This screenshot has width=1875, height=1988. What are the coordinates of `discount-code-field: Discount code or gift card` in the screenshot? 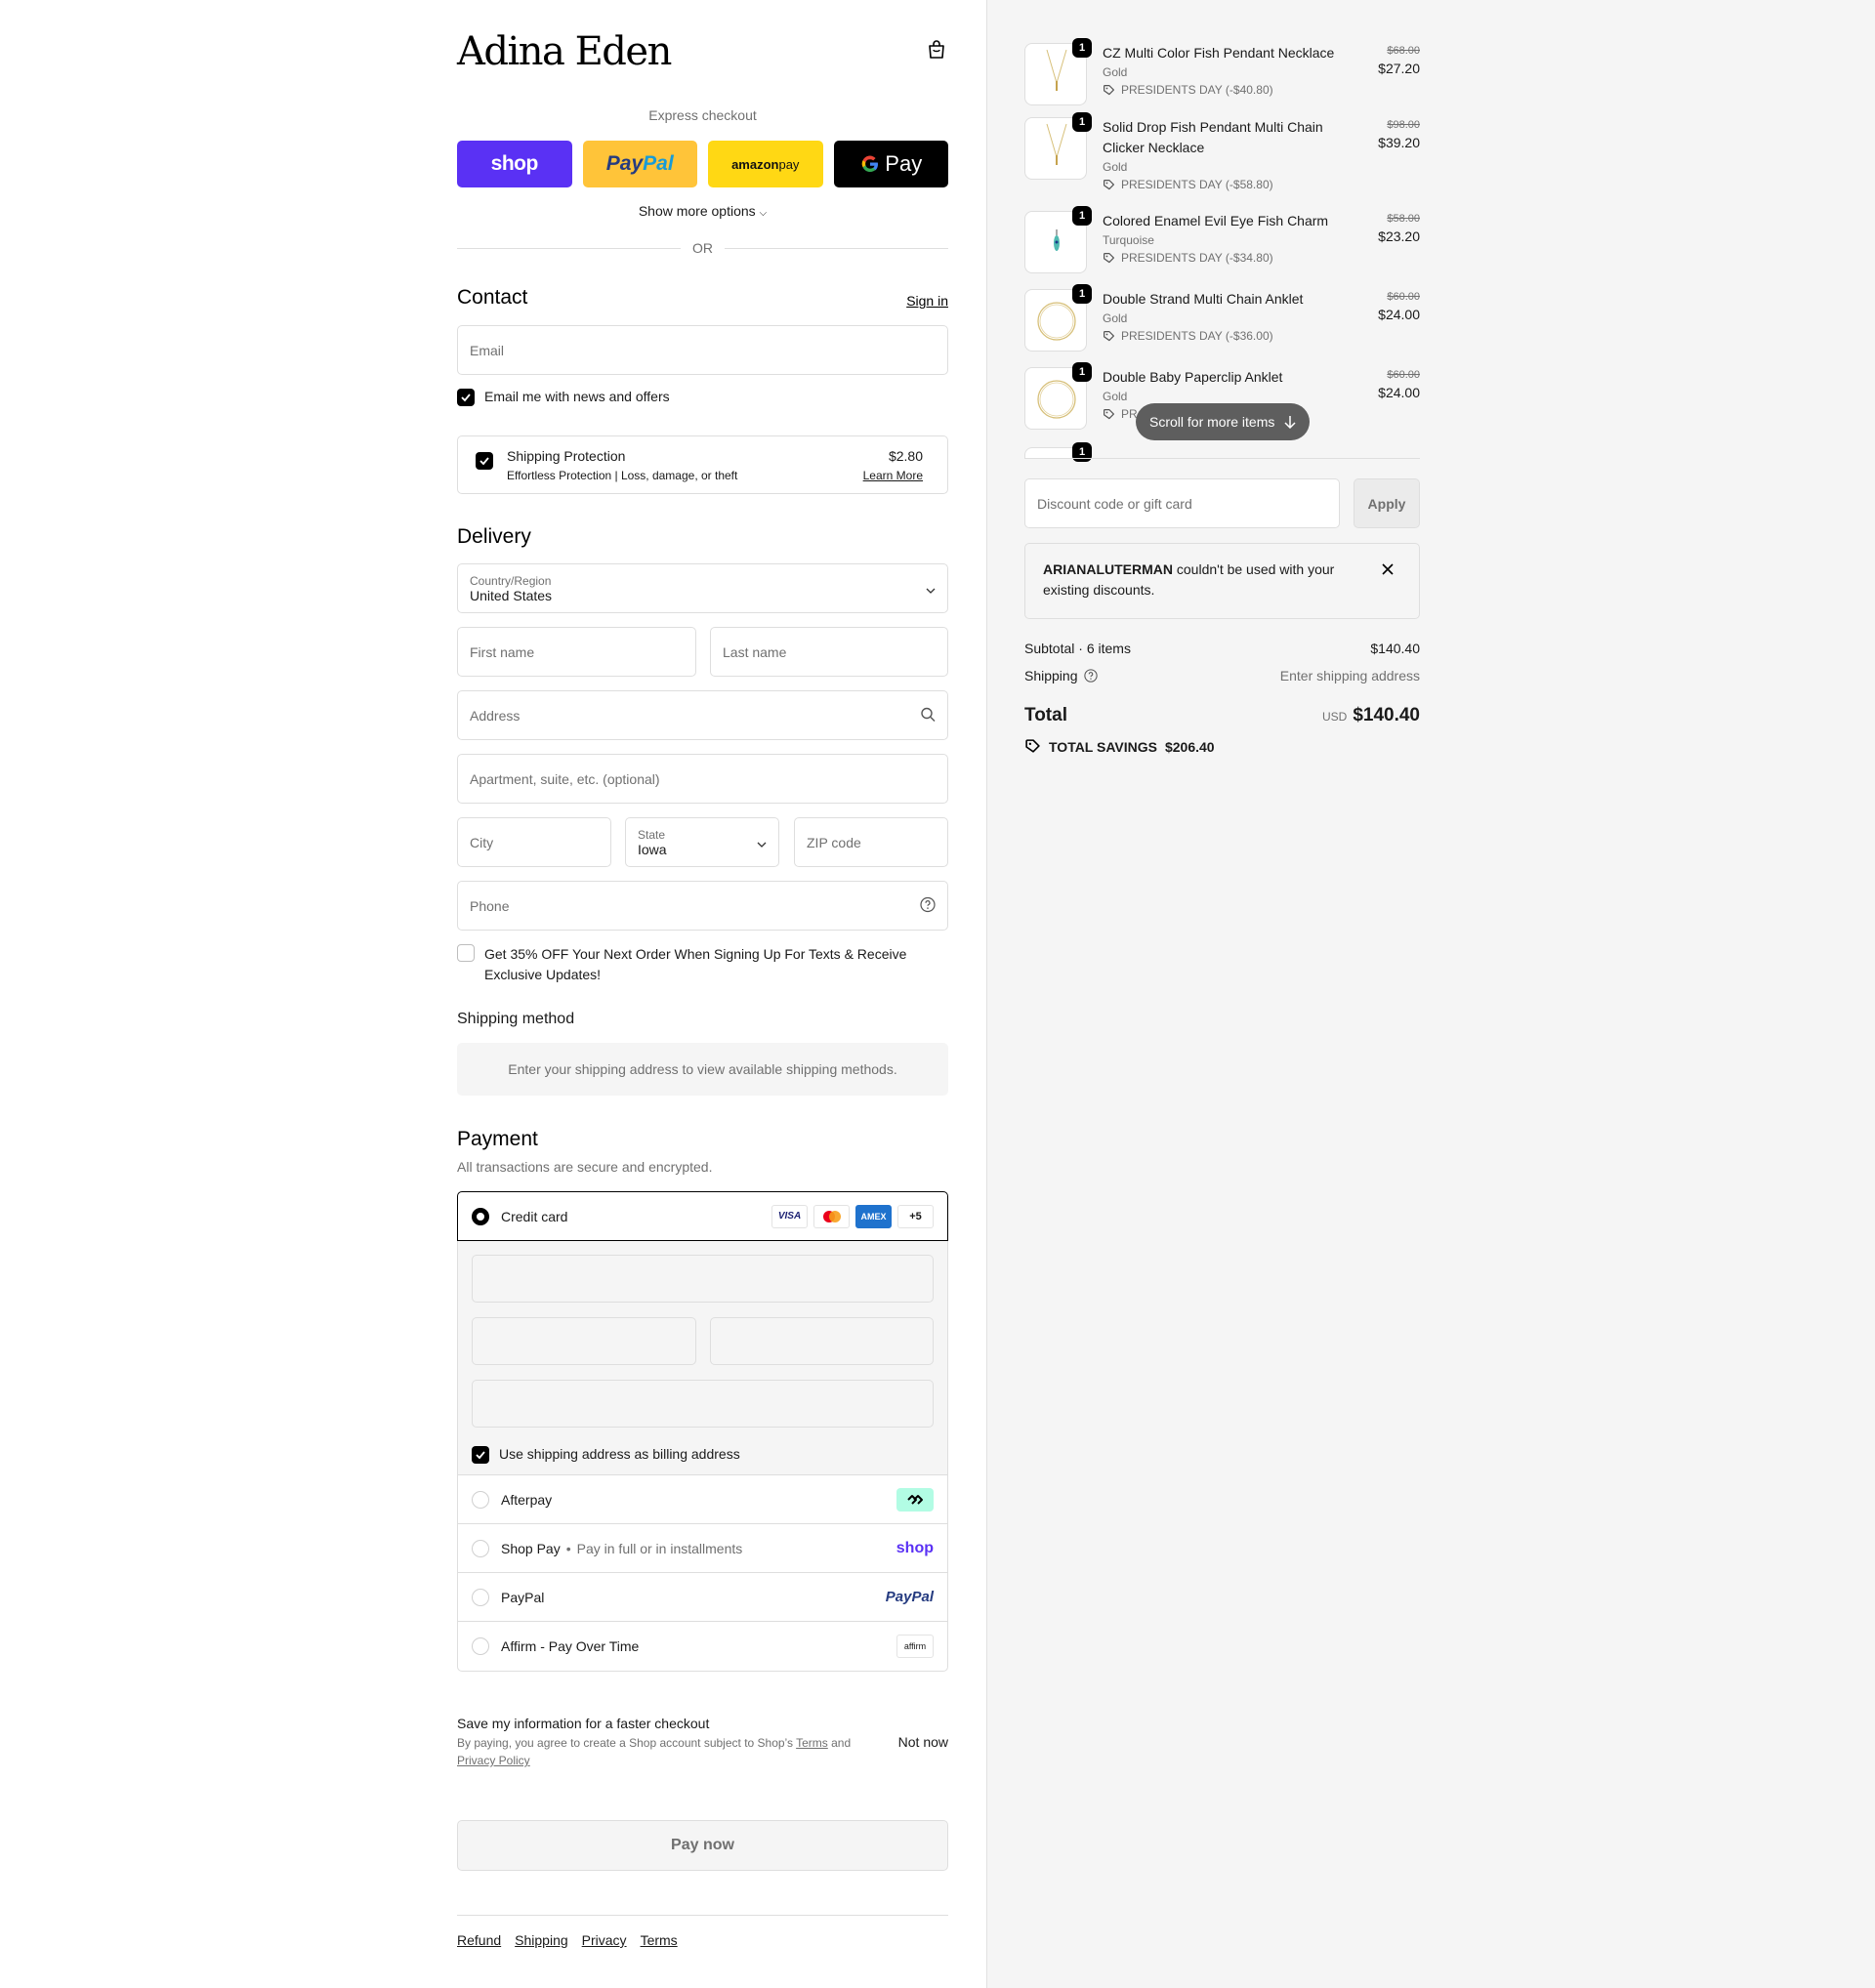 It's located at (1182, 503).